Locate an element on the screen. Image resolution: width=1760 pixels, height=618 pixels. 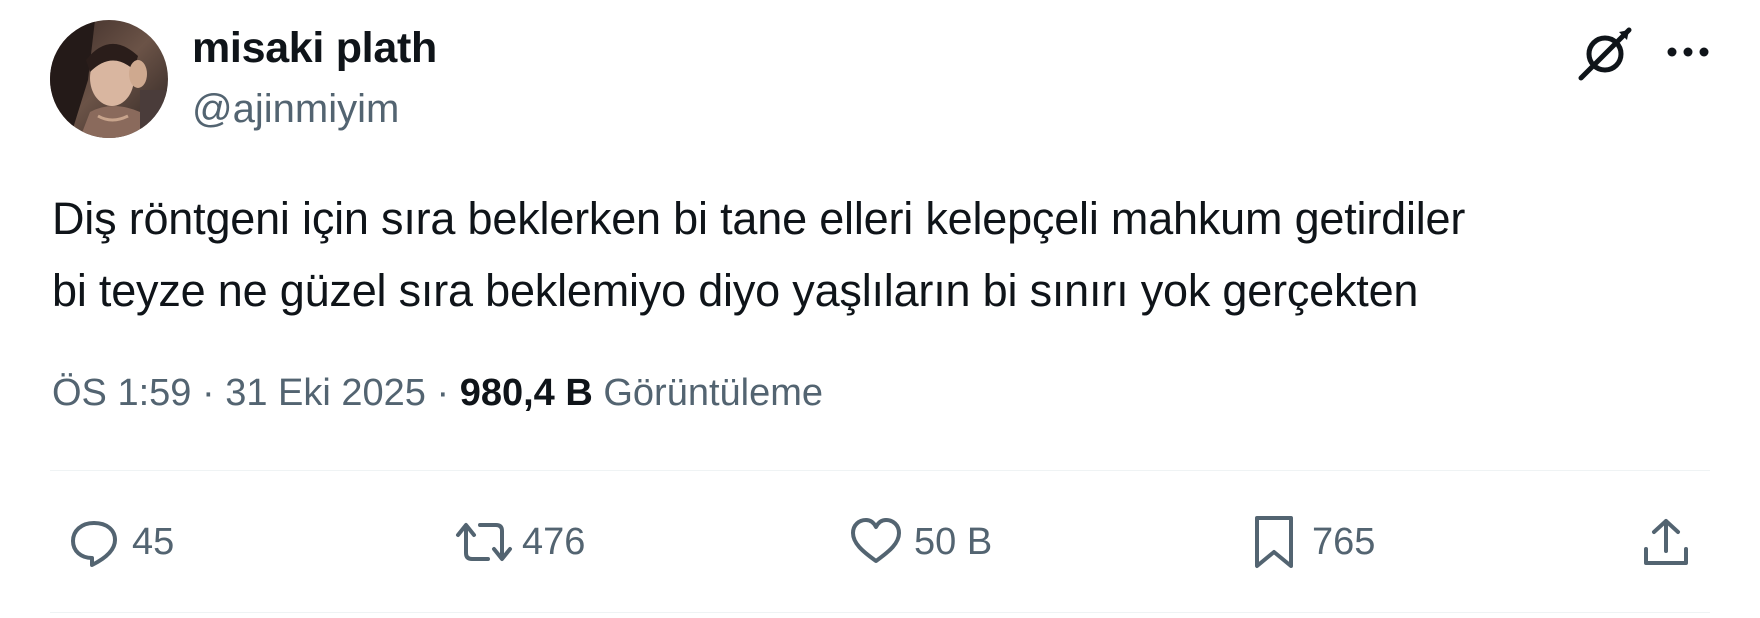
grok-icon is located at coordinates (1605, 54).